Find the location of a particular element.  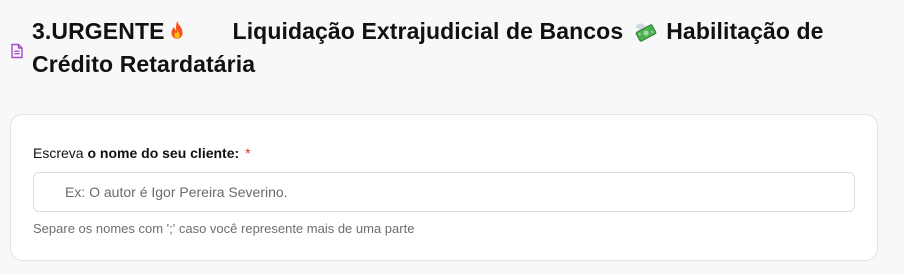

title-urgent: 3.URGENTE is located at coordinates (98, 31).